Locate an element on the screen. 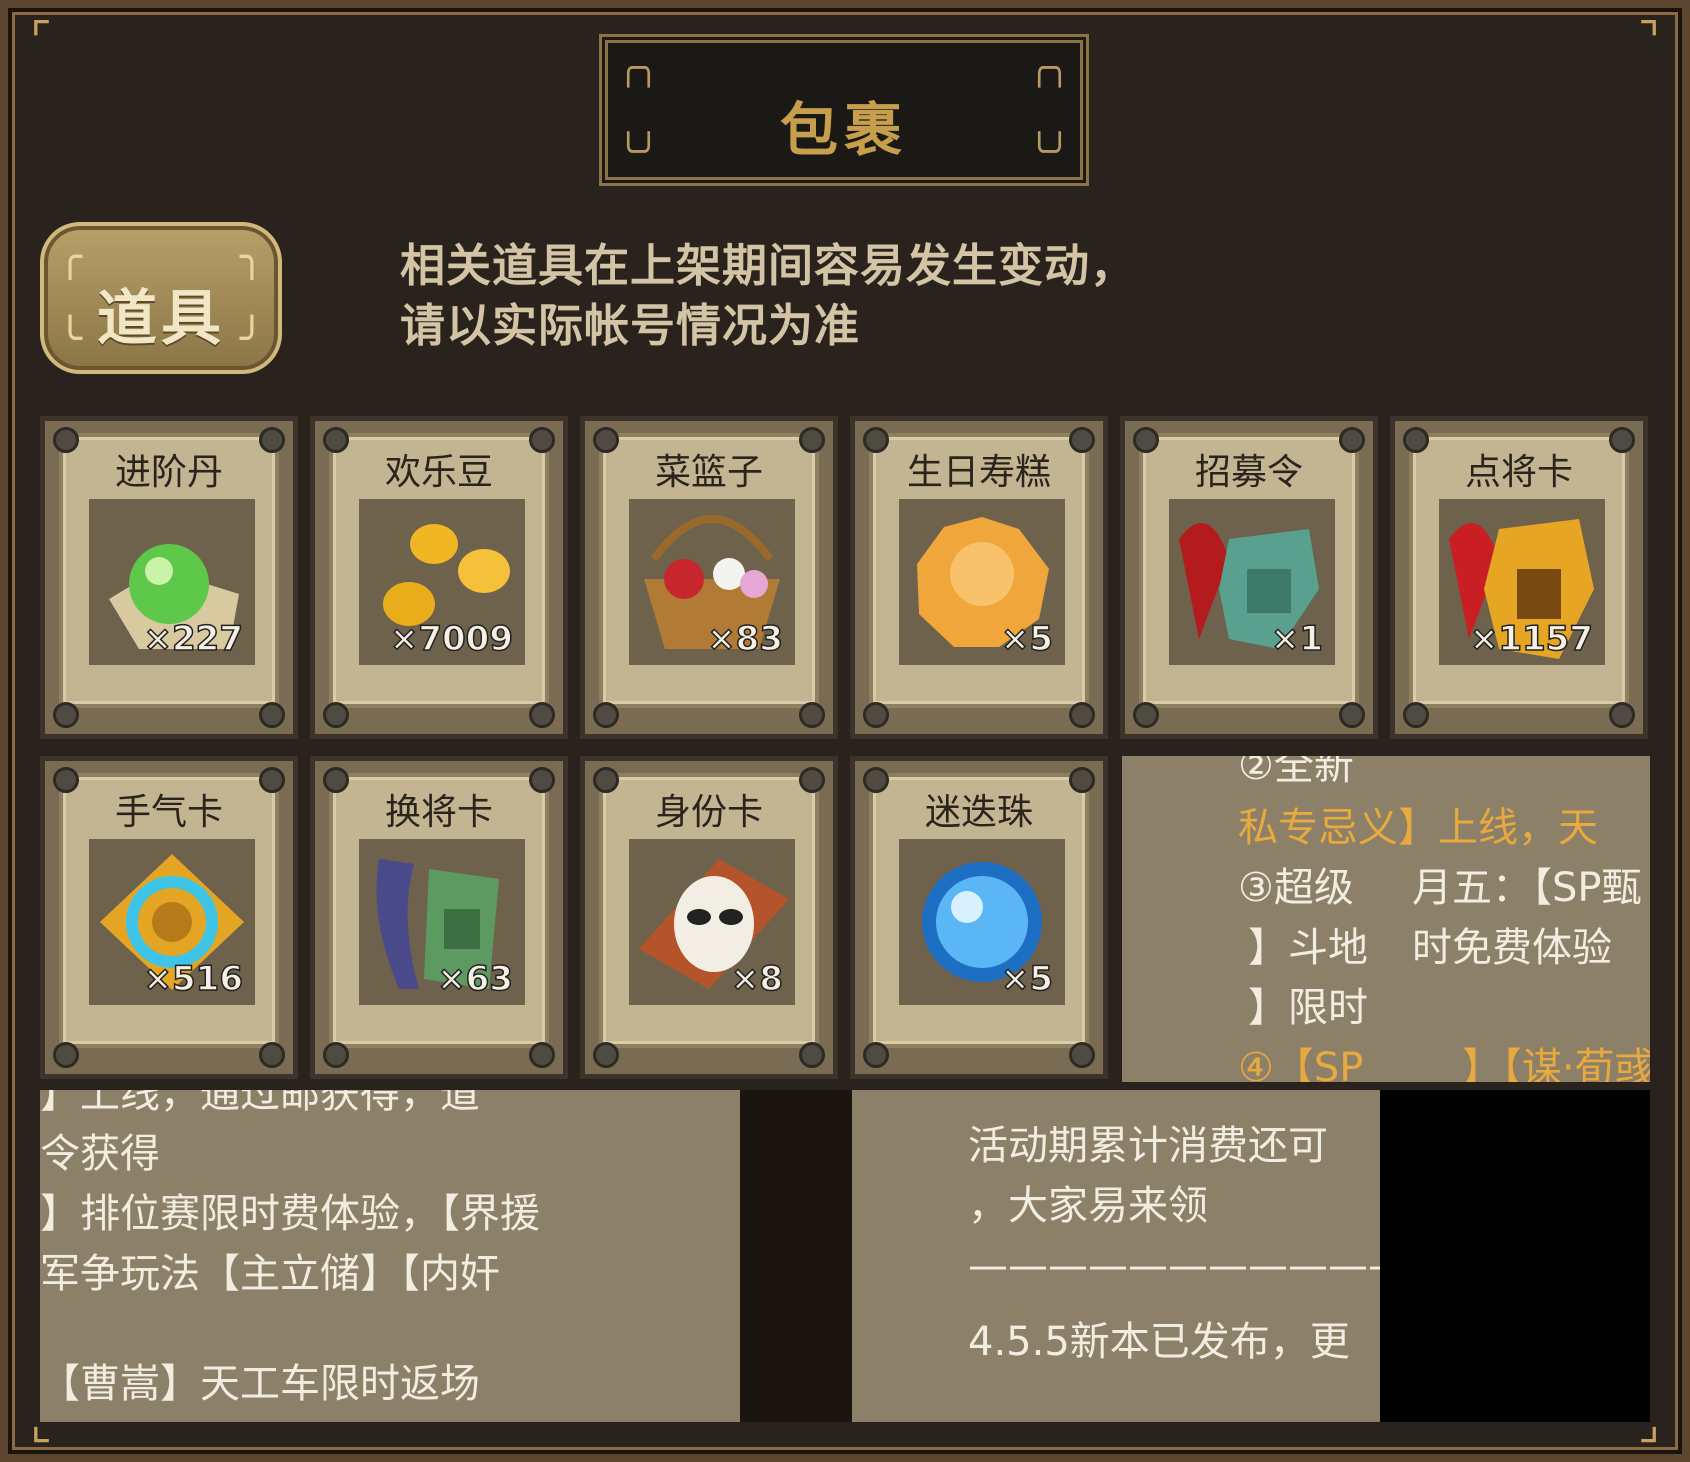  tab-items: ╭ ╮ ╰ ╯ 道具 is located at coordinates (161, 298).